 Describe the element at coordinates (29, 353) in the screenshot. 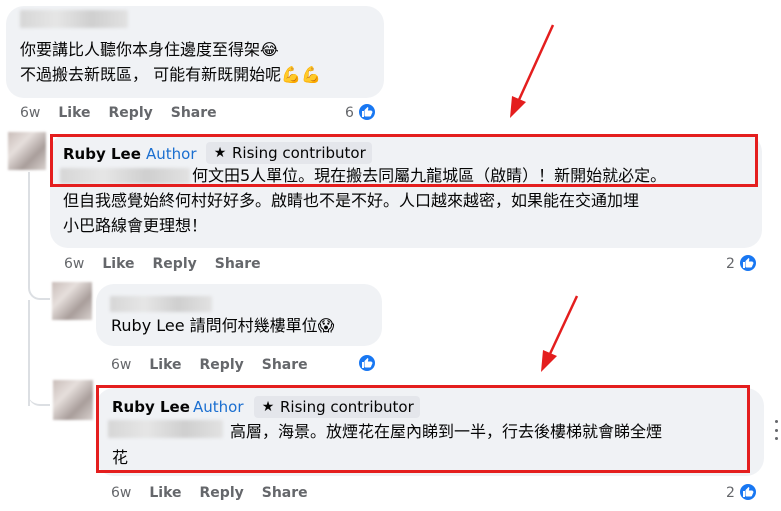

I see `thread-line` at that location.